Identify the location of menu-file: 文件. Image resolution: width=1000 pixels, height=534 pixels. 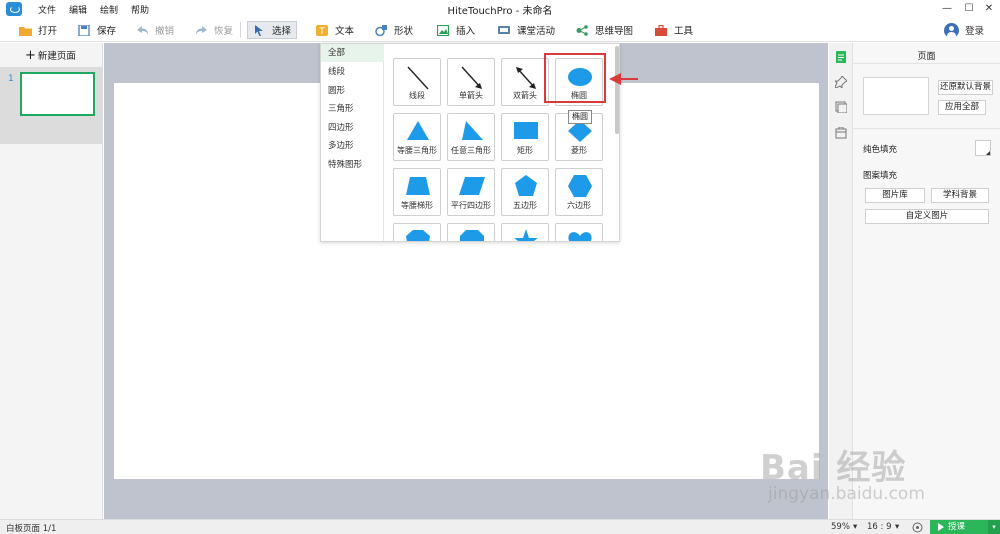
(47, 9).